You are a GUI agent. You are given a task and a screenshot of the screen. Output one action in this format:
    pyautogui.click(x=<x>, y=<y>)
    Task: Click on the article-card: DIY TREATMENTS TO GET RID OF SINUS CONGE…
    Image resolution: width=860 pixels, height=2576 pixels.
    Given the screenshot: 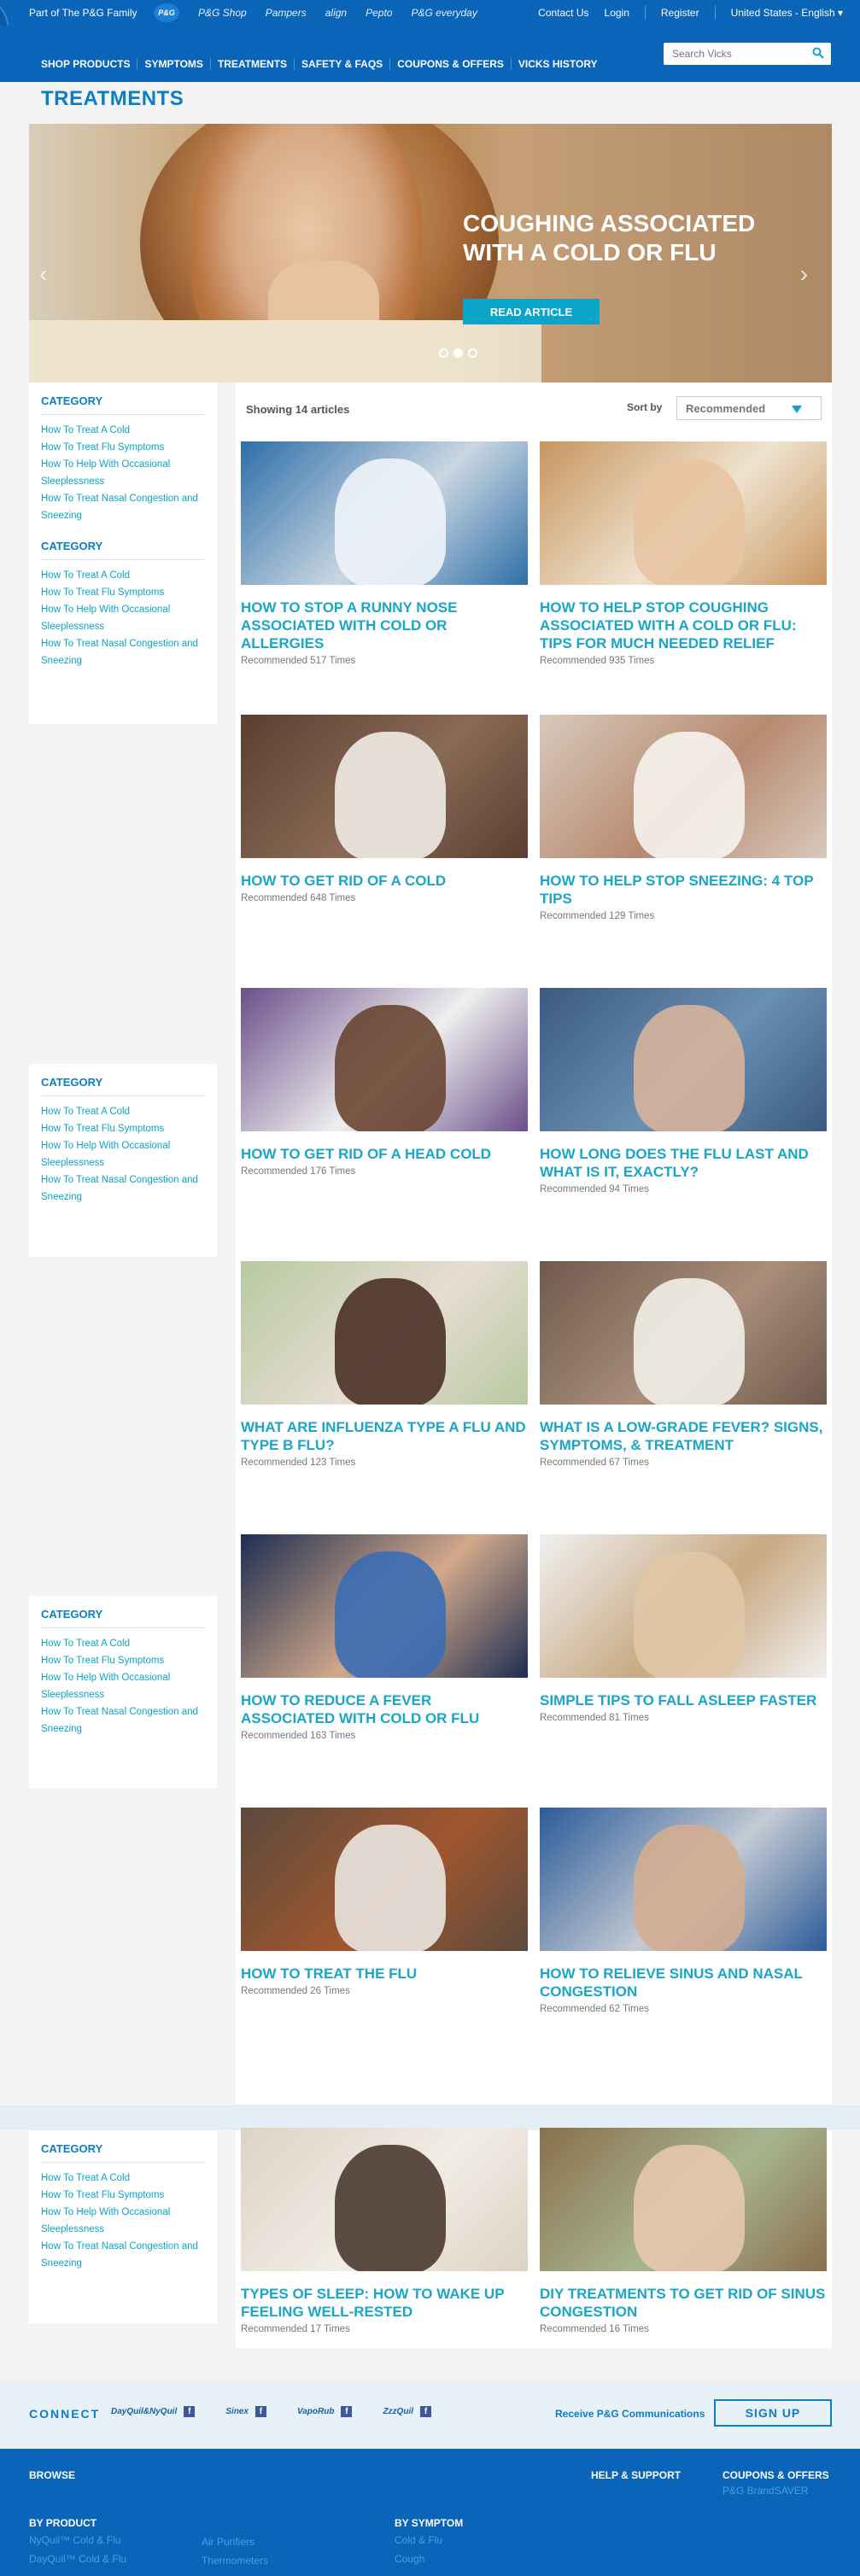 What is the action you would take?
    pyautogui.click(x=683, y=2231)
    